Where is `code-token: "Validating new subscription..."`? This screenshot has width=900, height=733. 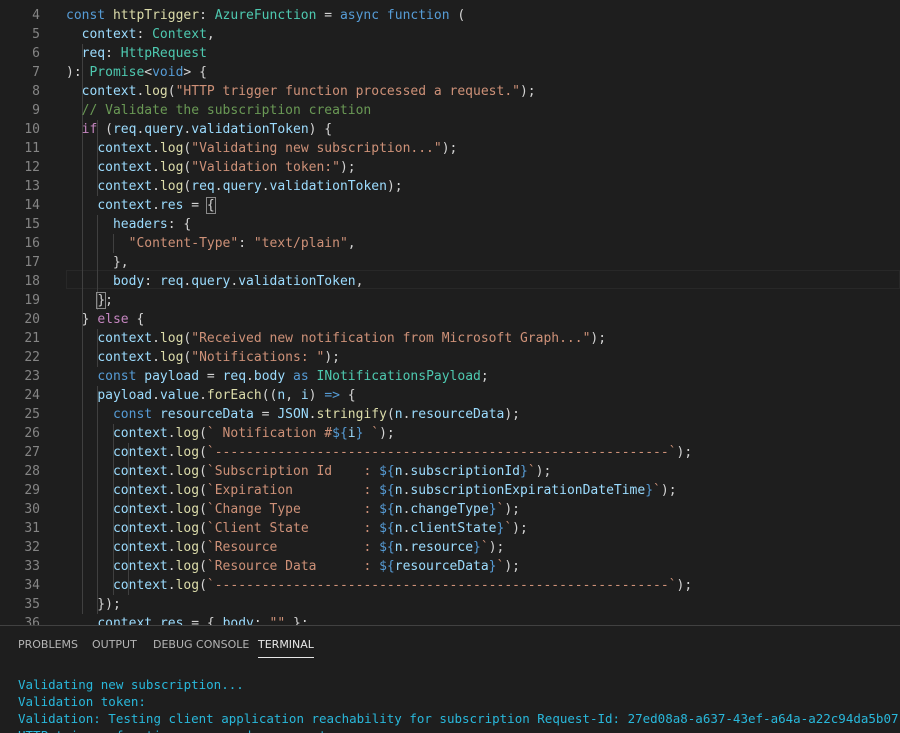
code-token: "Validating new subscription..." is located at coordinates (316, 148).